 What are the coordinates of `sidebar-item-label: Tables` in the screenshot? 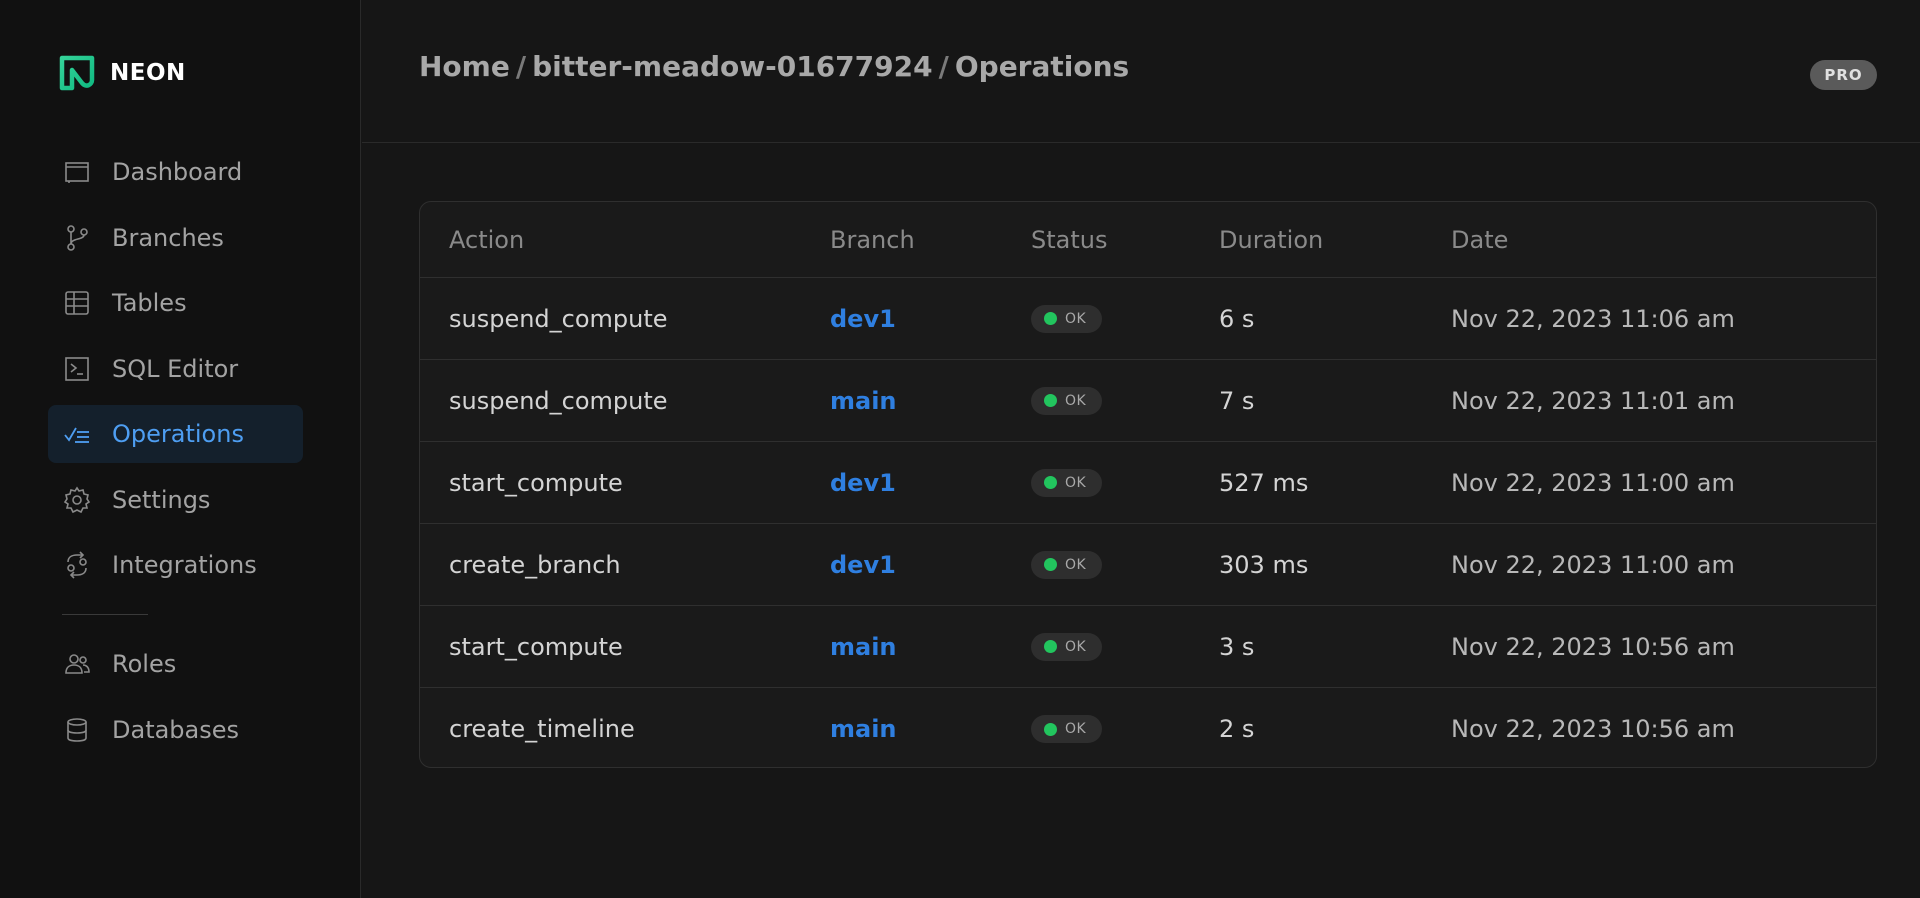 It's located at (149, 303).